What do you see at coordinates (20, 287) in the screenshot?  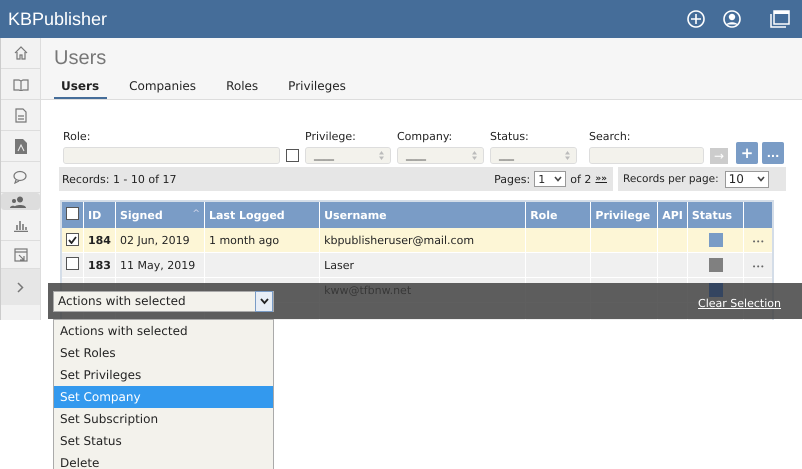 I see `chevron-right-icon` at bounding box center [20, 287].